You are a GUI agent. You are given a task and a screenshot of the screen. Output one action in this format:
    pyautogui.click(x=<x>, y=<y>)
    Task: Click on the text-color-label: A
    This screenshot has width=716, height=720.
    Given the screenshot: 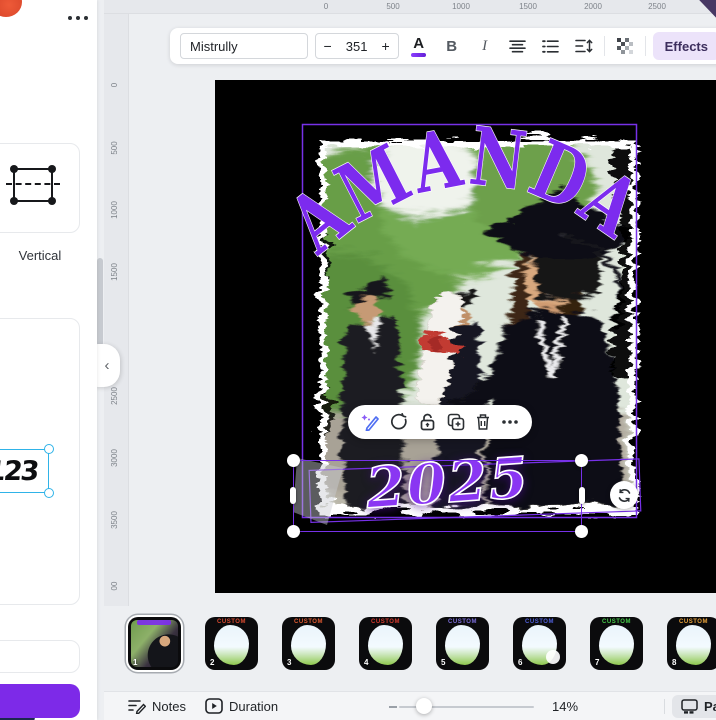 What is the action you would take?
    pyautogui.click(x=419, y=44)
    